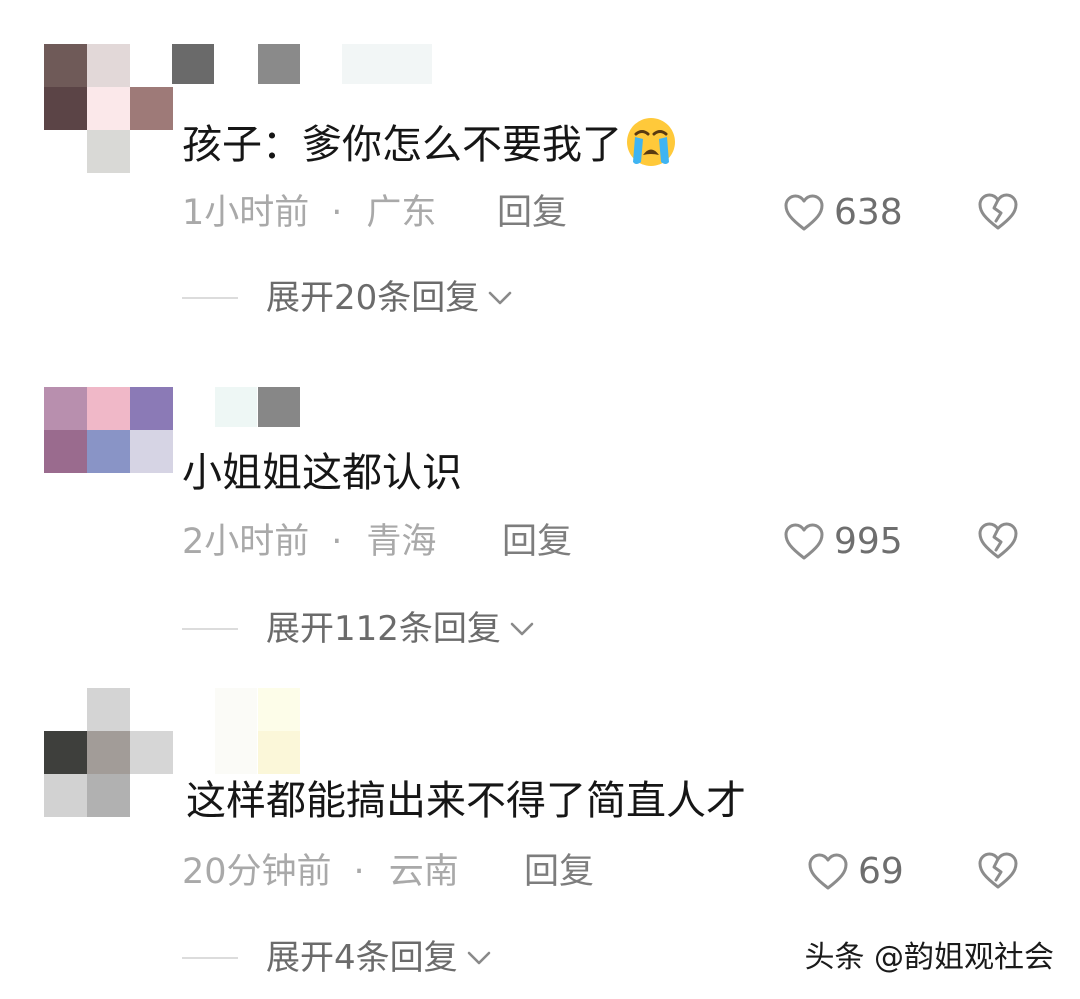 This screenshot has width=1080, height=999. What do you see at coordinates (362, 958) in the screenshot?
I see `expand-replies-label: 展开4条回复` at bounding box center [362, 958].